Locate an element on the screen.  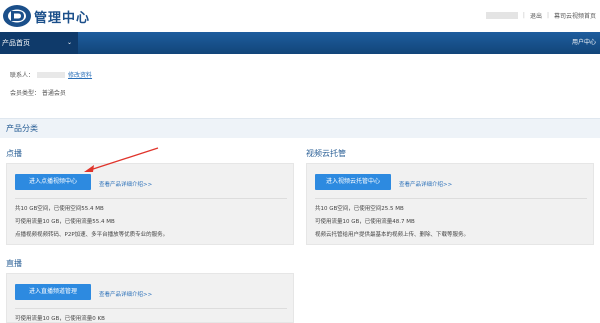
contact-label: 联系人： is located at coordinates (22, 75).